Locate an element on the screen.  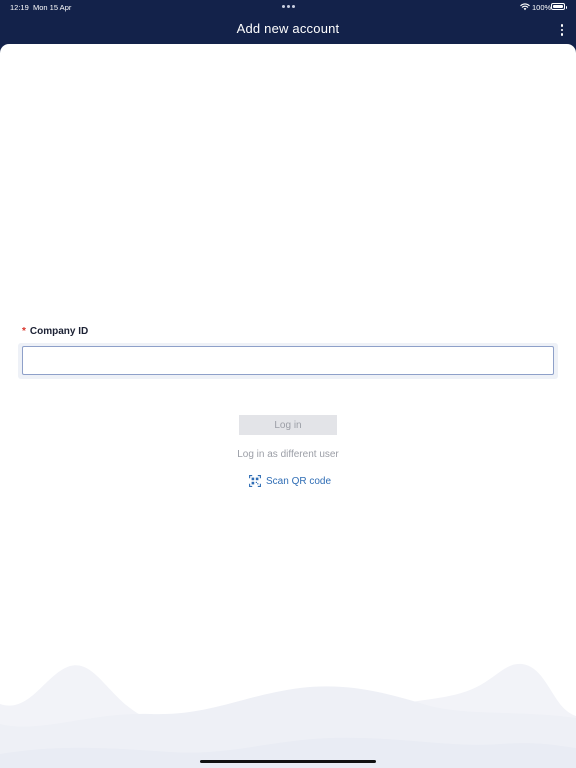
more-vertical-icon is located at coordinates (562, 25).